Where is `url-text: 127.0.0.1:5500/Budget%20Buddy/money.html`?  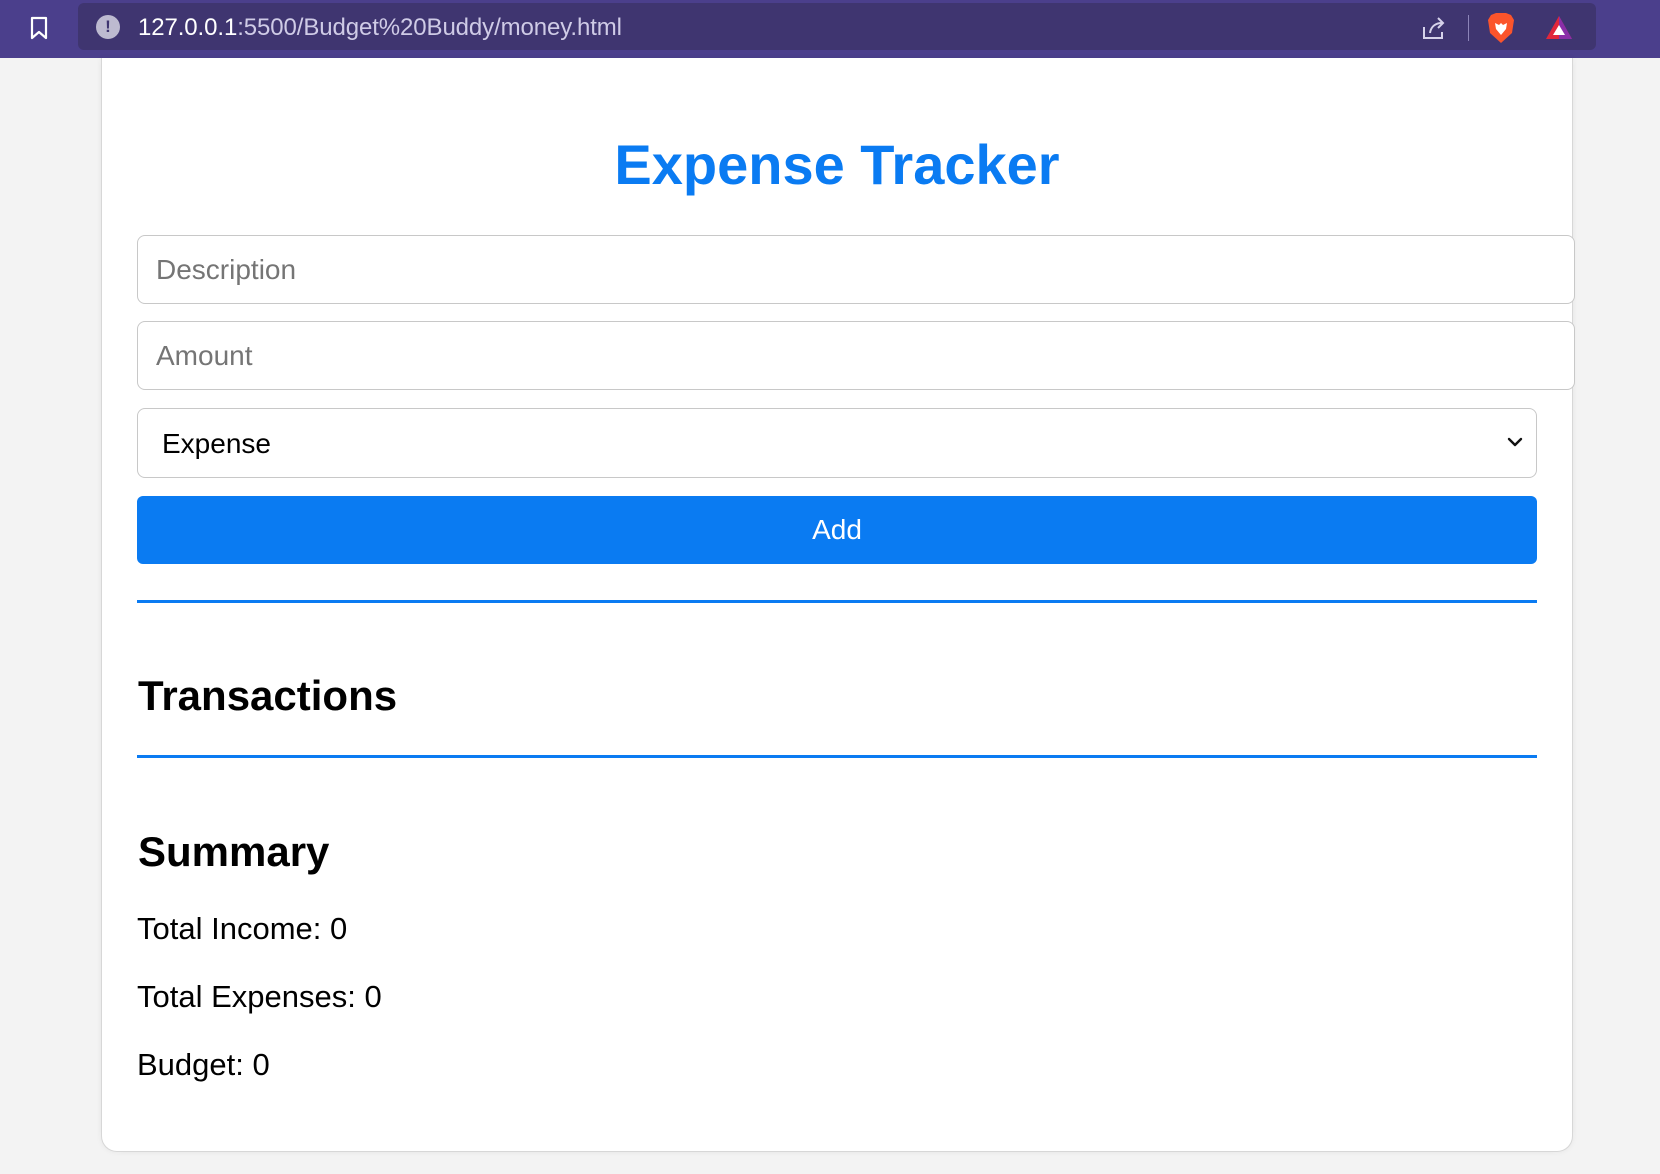
url-text: 127.0.0.1:5500/Budget%20Buddy/money.html is located at coordinates (380, 28).